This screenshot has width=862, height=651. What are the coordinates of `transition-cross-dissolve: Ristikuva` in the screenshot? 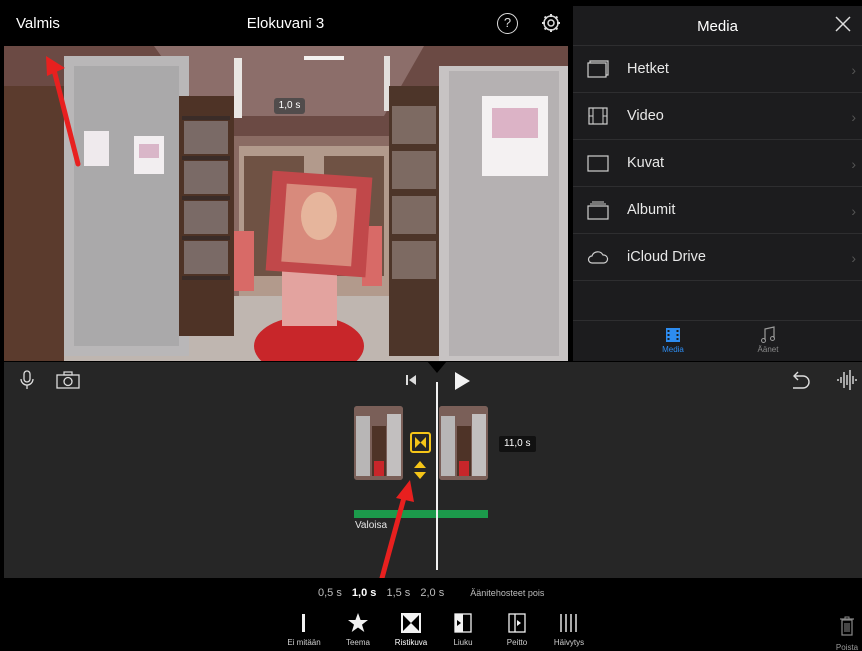 It's located at (411, 629).